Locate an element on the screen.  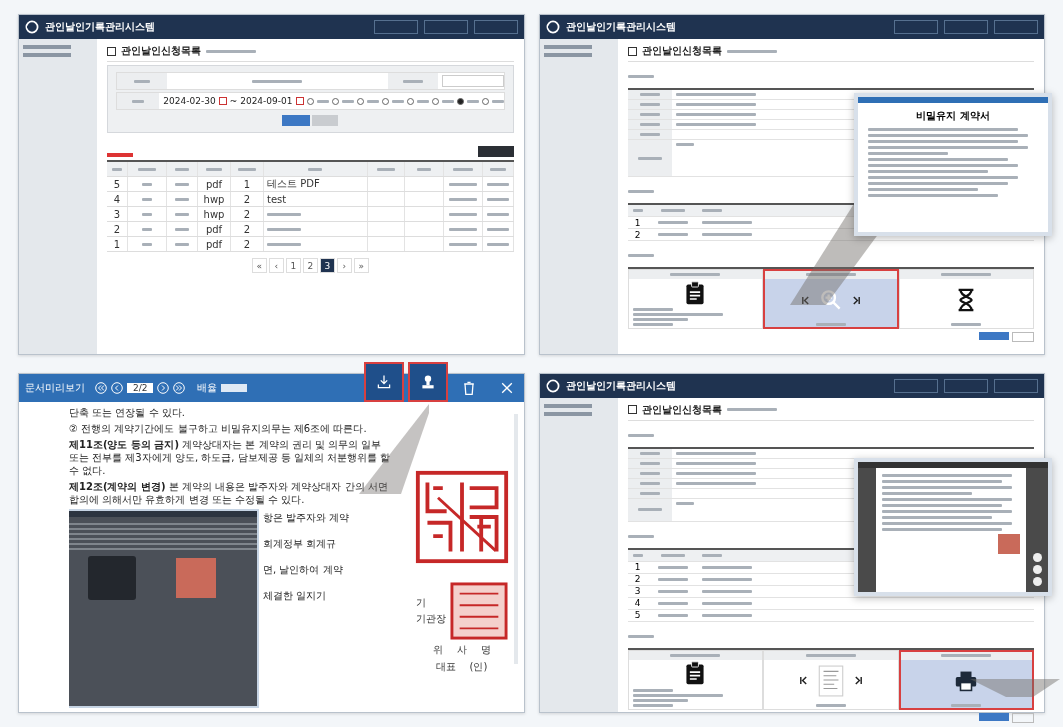
result-count is located at coordinates (120, 155).